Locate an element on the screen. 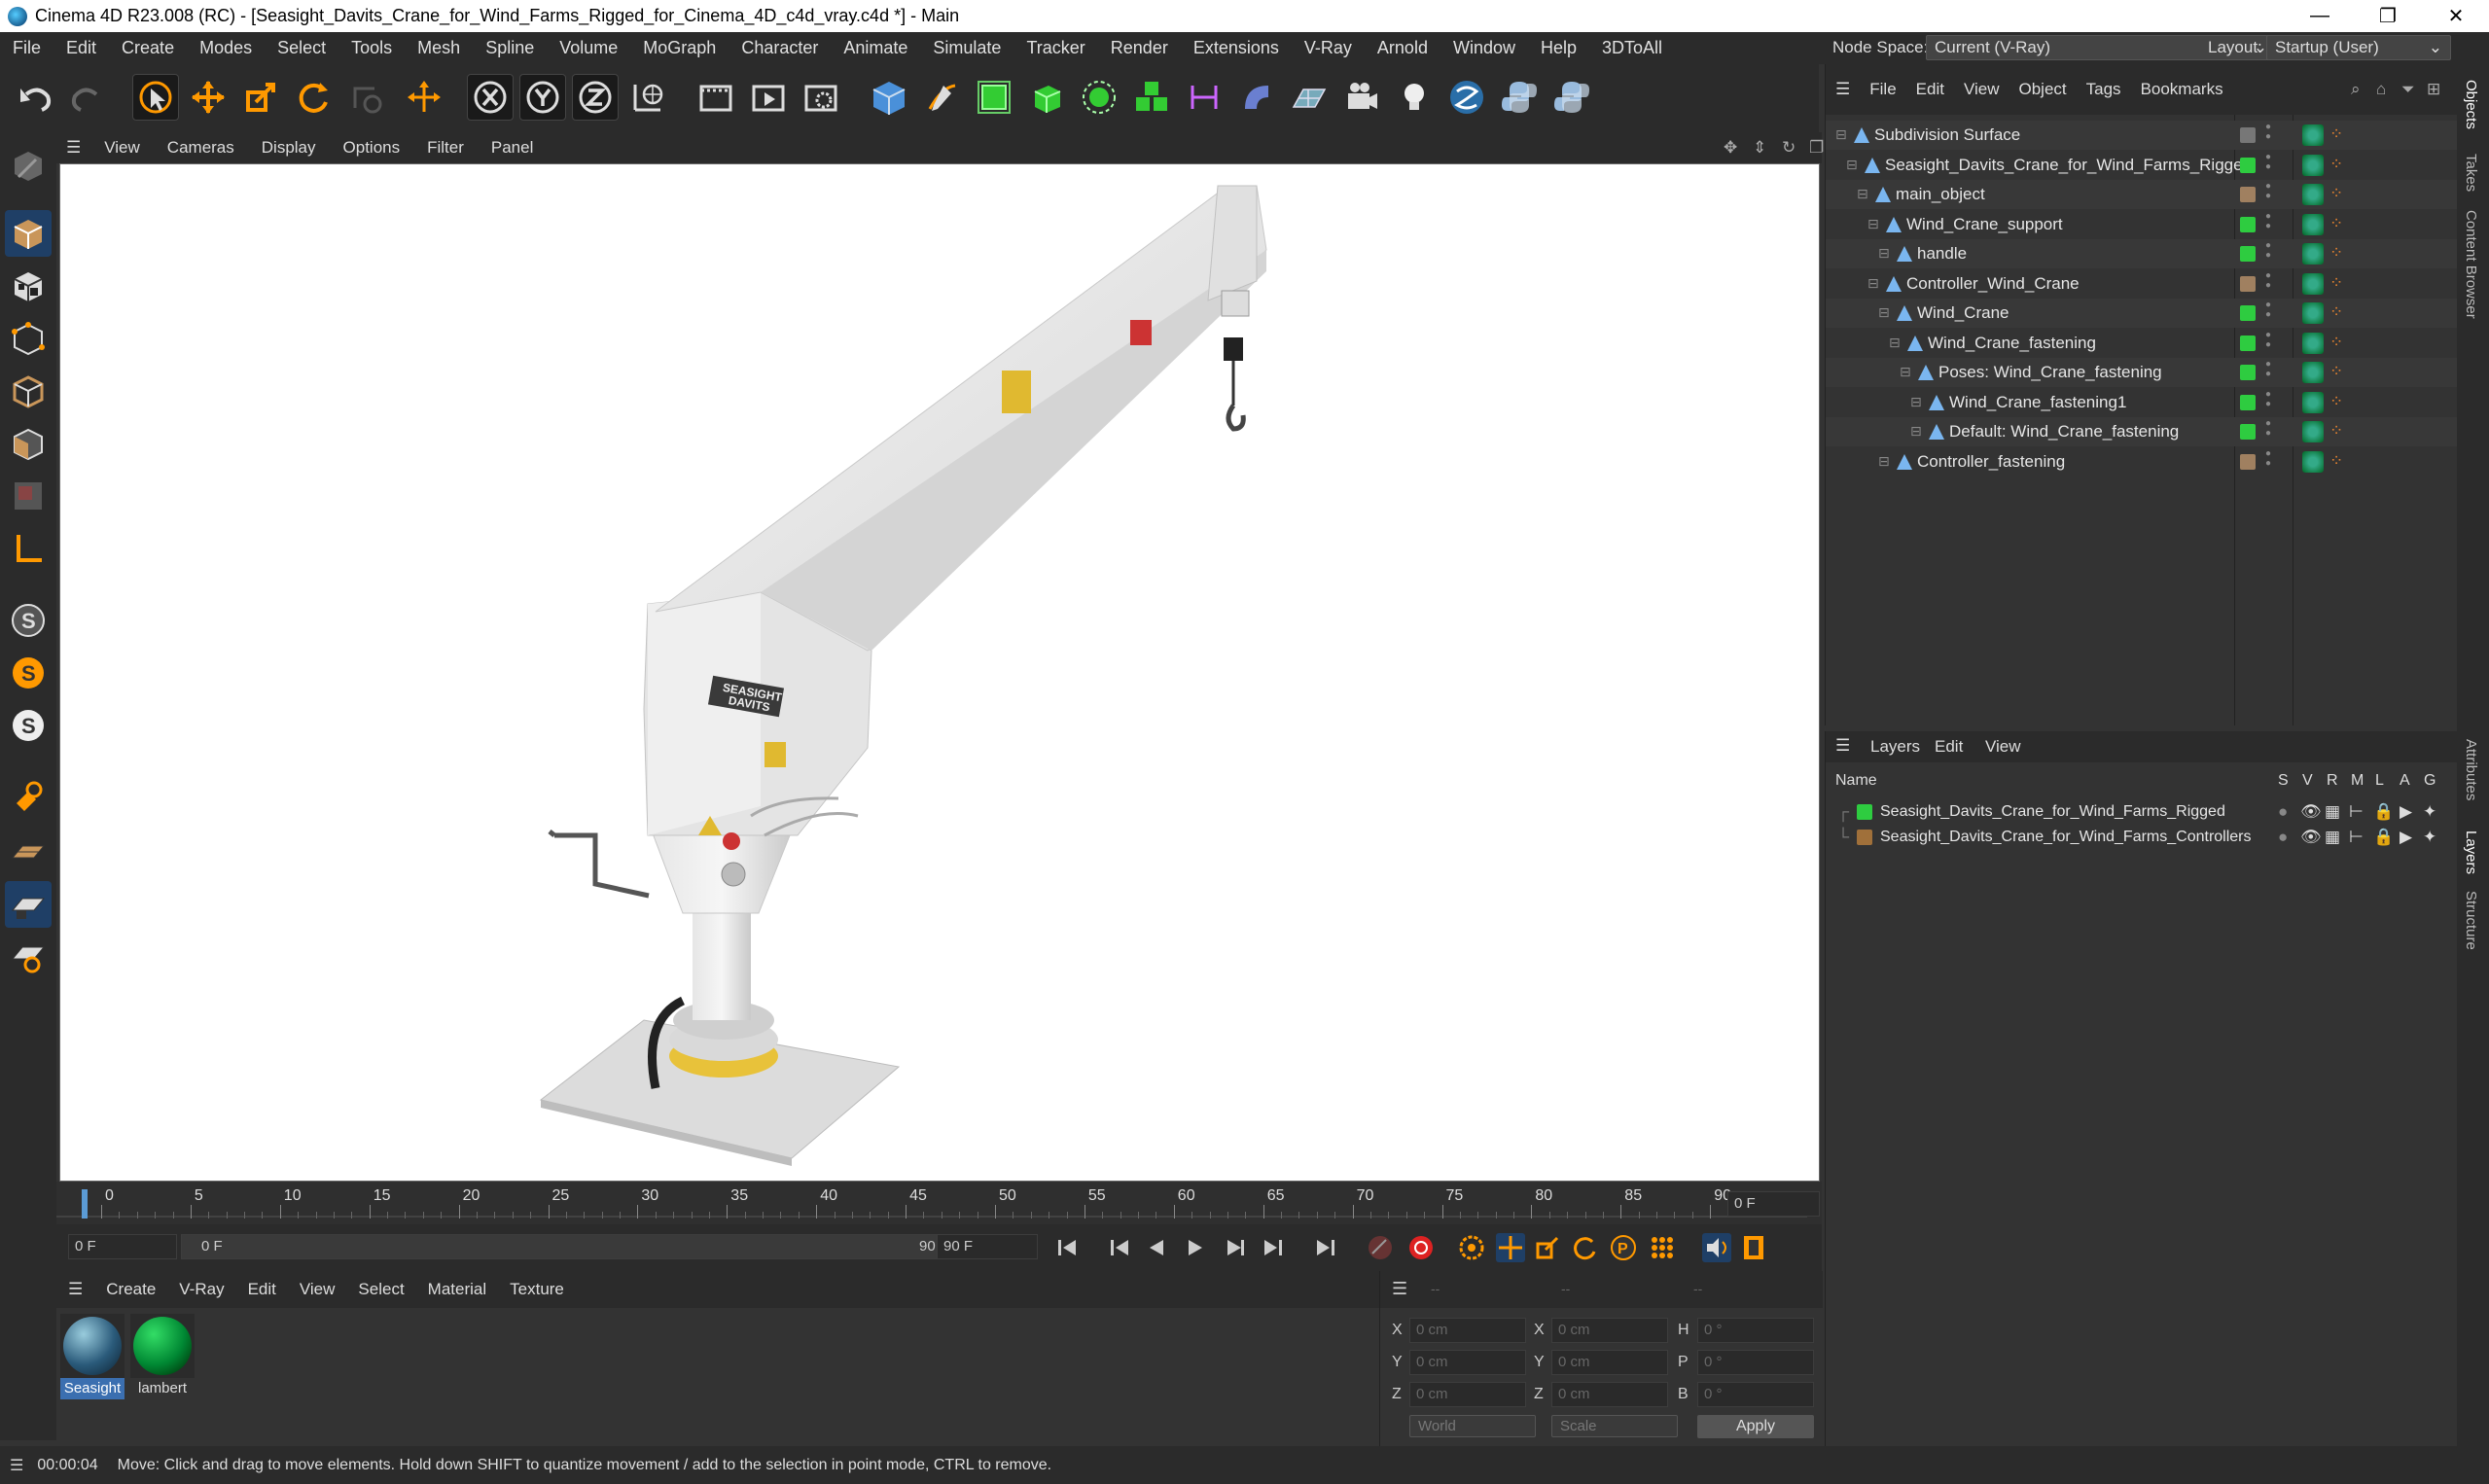 This screenshot has width=2489, height=1484. menu-animate: Animate is located at coordinates (875, 48).